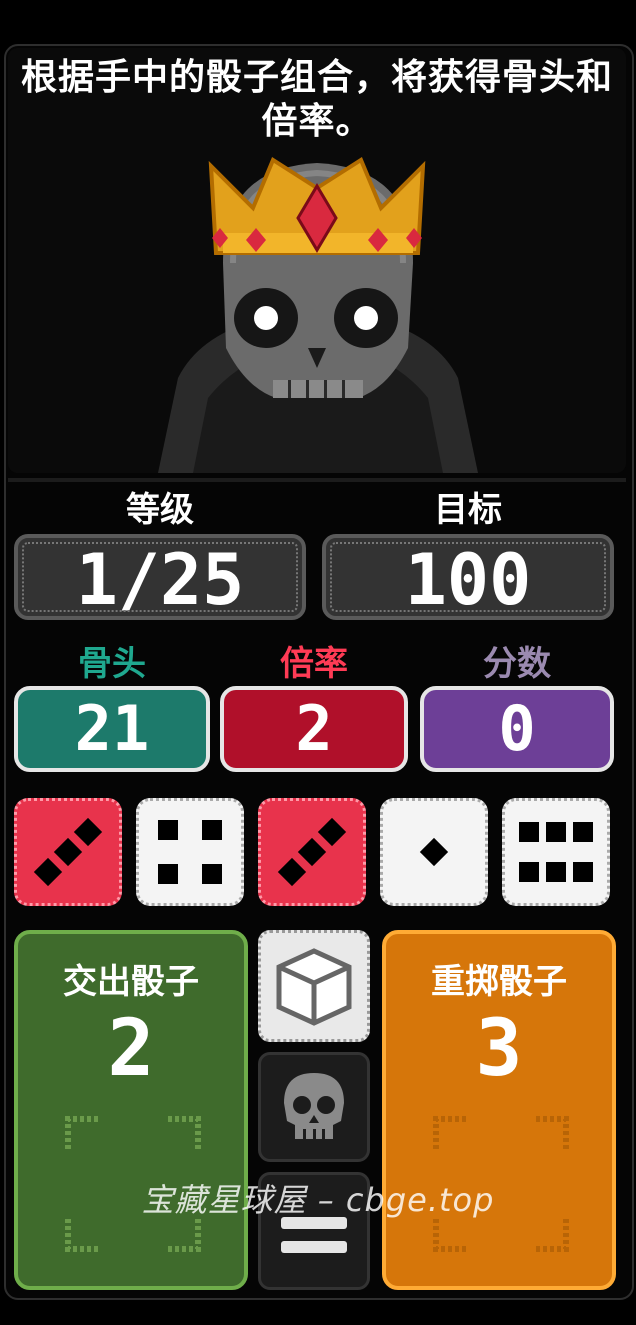 This screenshot has width=636, height=1325. I want to click on score-value: 0, so click(517, 729).